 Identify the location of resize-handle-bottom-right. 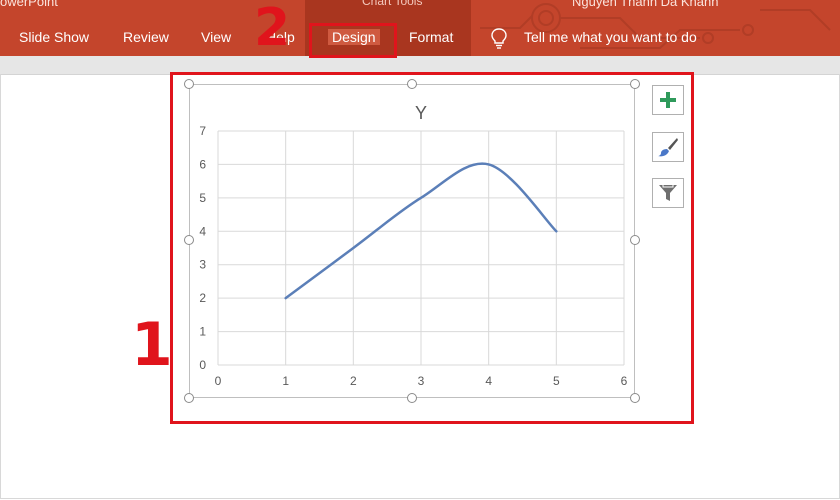
(635, 398).